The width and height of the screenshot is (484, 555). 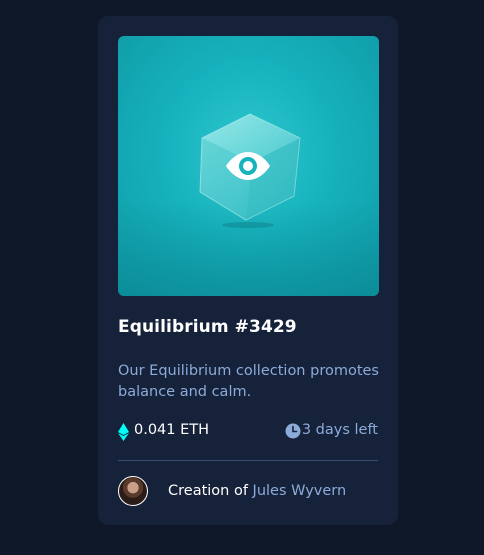 I want to click on eye-icon, so click(x=248, y=166).